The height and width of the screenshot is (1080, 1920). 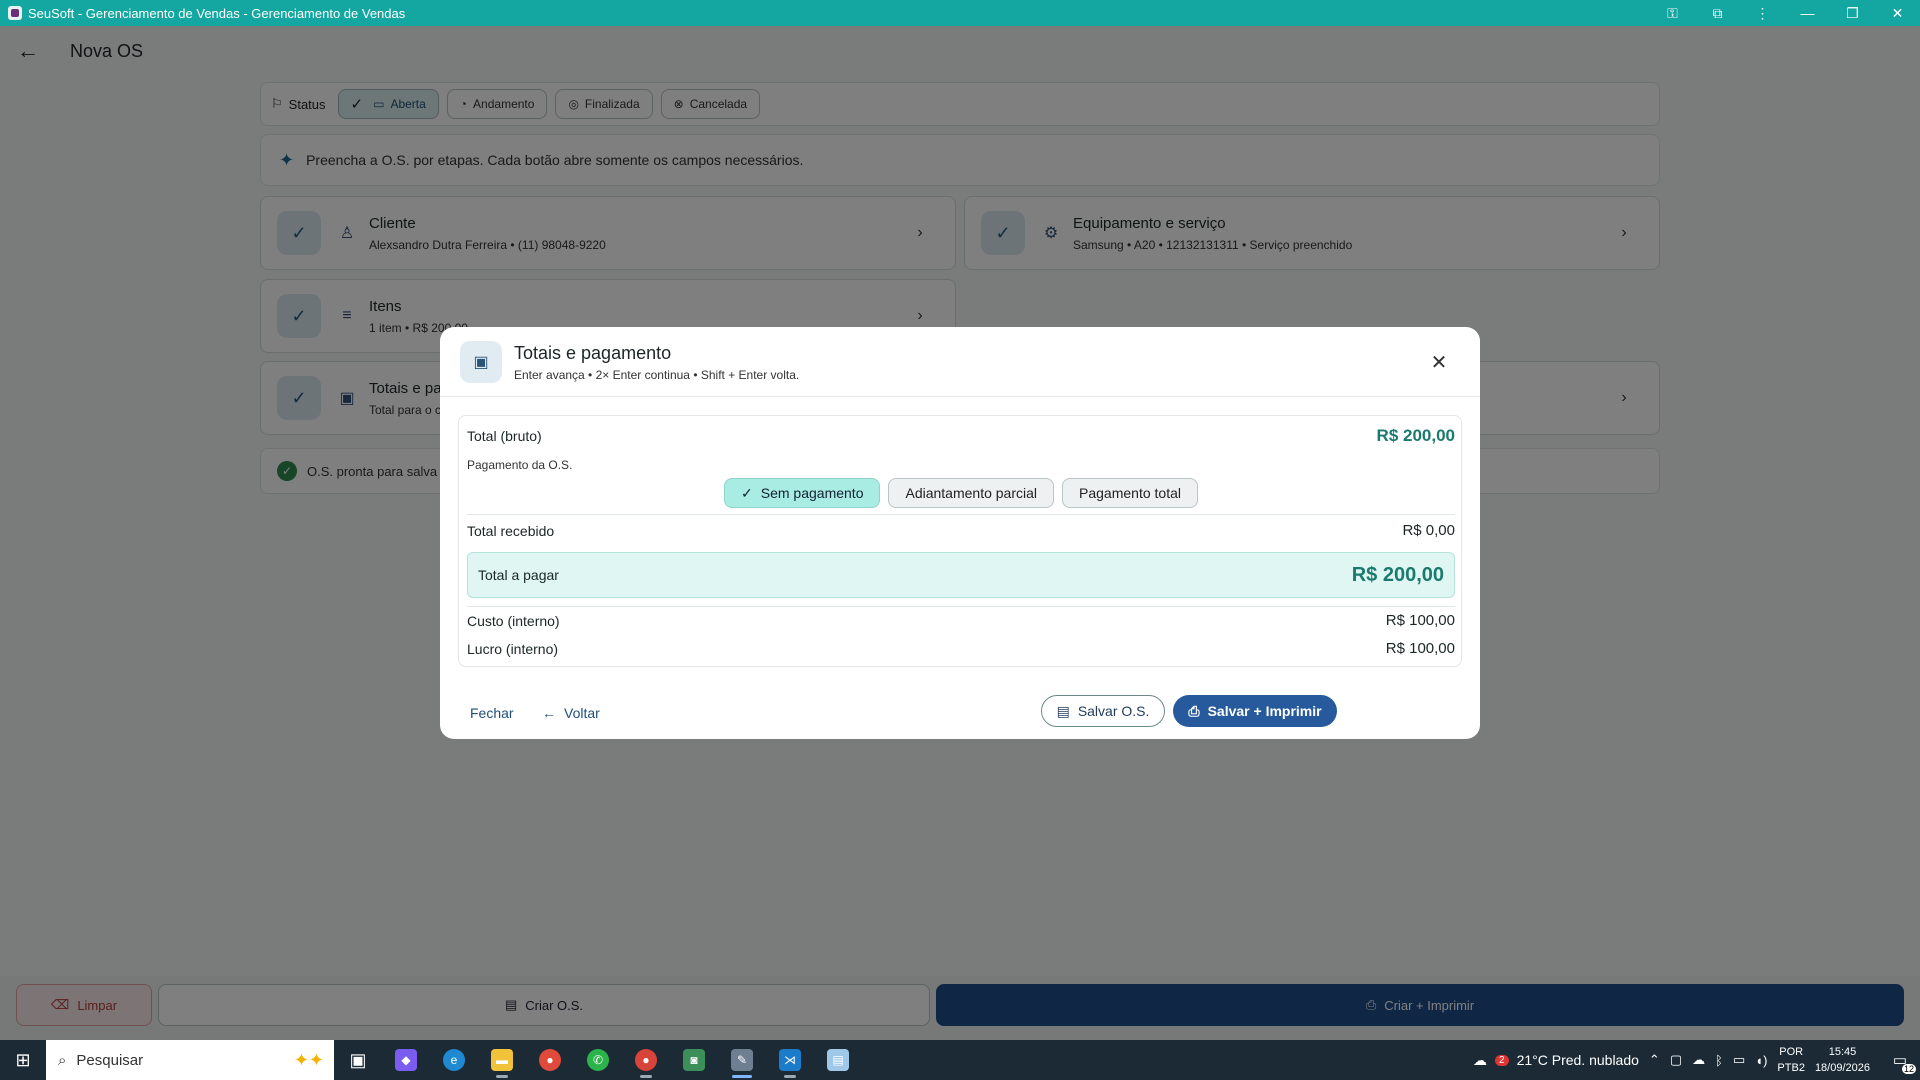 What do you see at coordinates (790, 1060) in the screenshot?
I see `vscode-icon: ⋊` at bounding box center [790, 1060].